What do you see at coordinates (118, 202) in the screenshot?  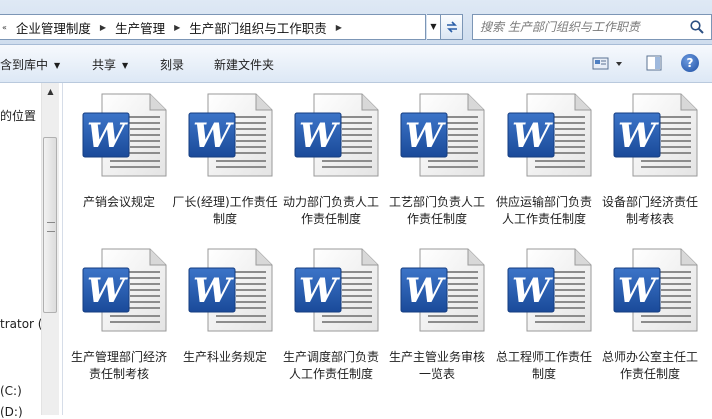 I see `file-name: 产销会议规定` at bounding box center [118, 202].